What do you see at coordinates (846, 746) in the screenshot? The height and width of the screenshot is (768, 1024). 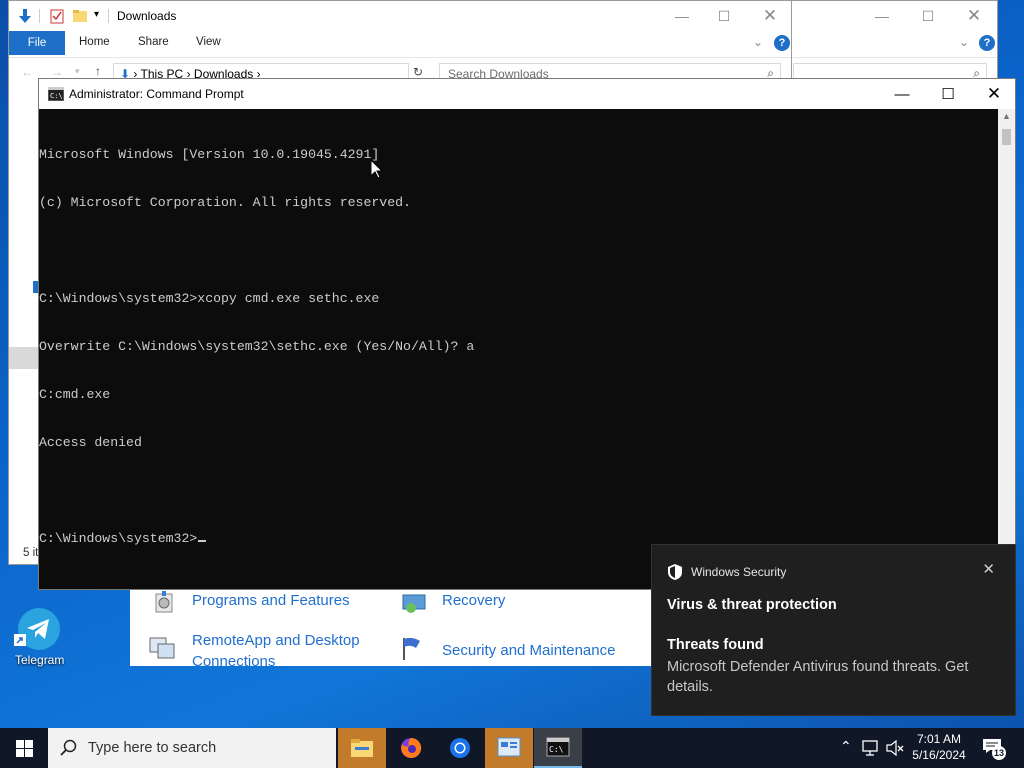 I see `show-hidden-icons-chevron-icon: ⌃` at bounding box center [846, 746].